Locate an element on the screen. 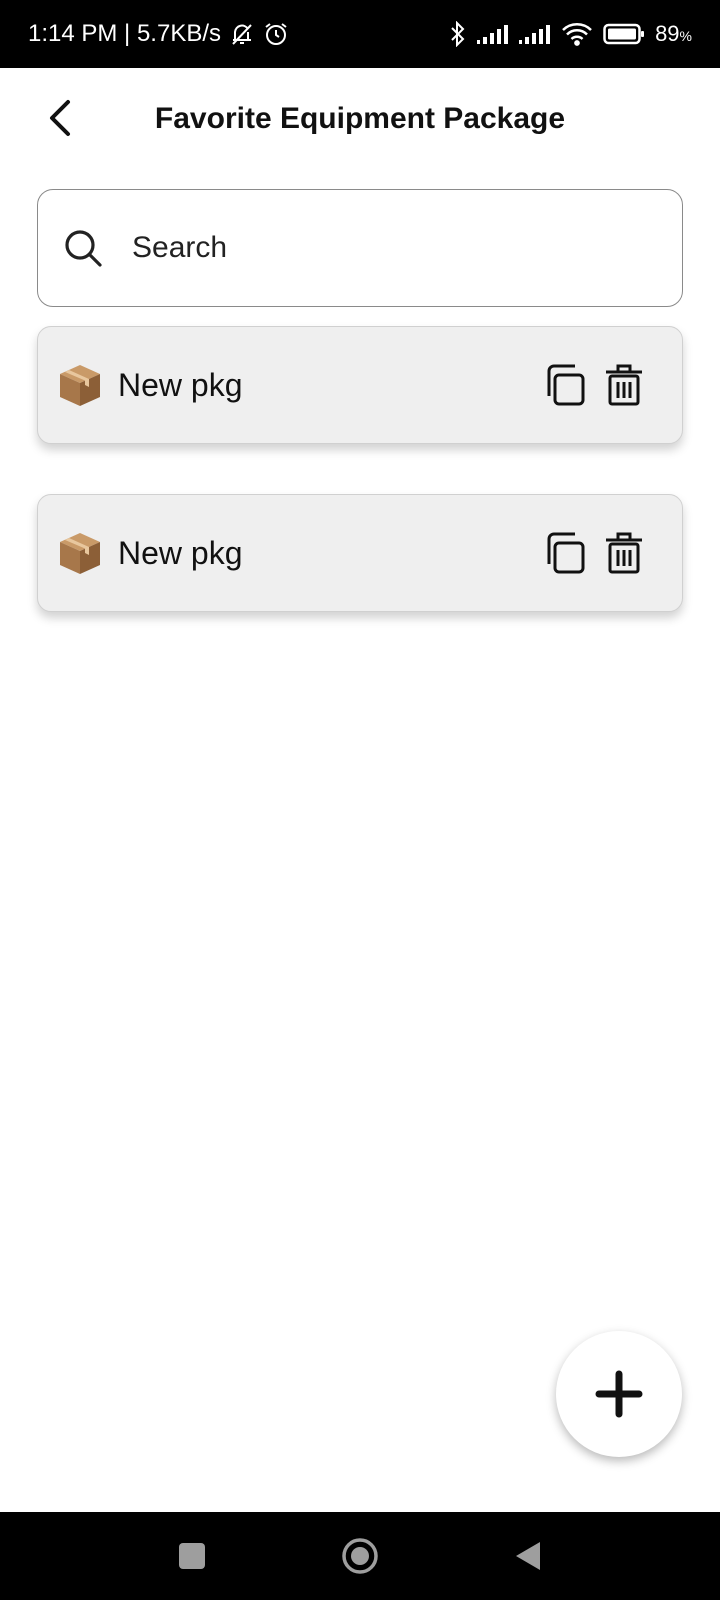  system-nav-bar is located at coordinates (360, 1556).